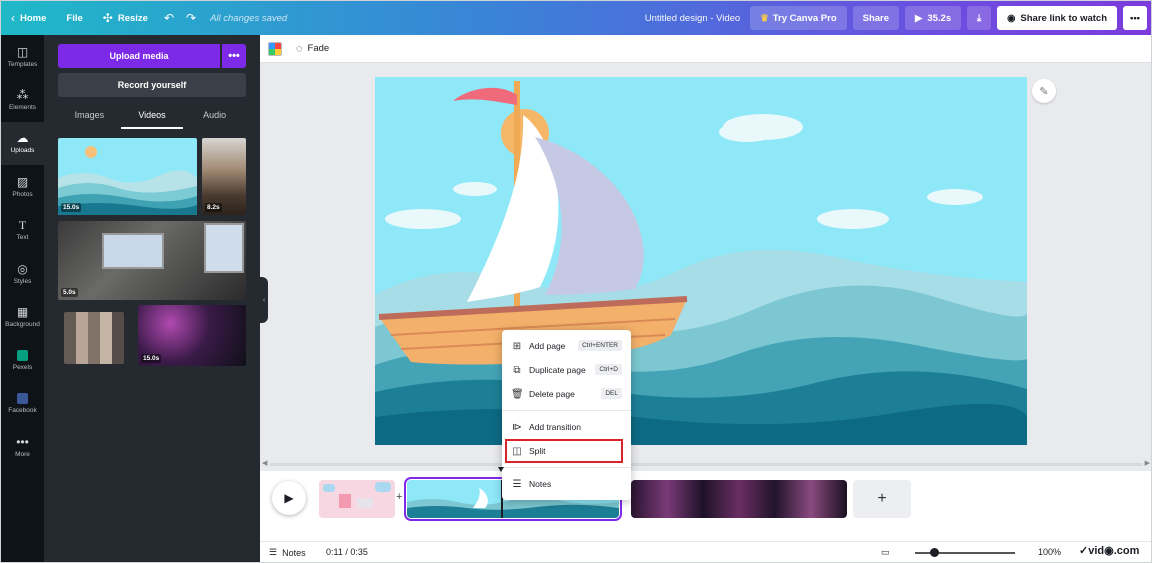 The image size is (1152, 563). I want to click on download-icon: ⤓, so click(979, 18).